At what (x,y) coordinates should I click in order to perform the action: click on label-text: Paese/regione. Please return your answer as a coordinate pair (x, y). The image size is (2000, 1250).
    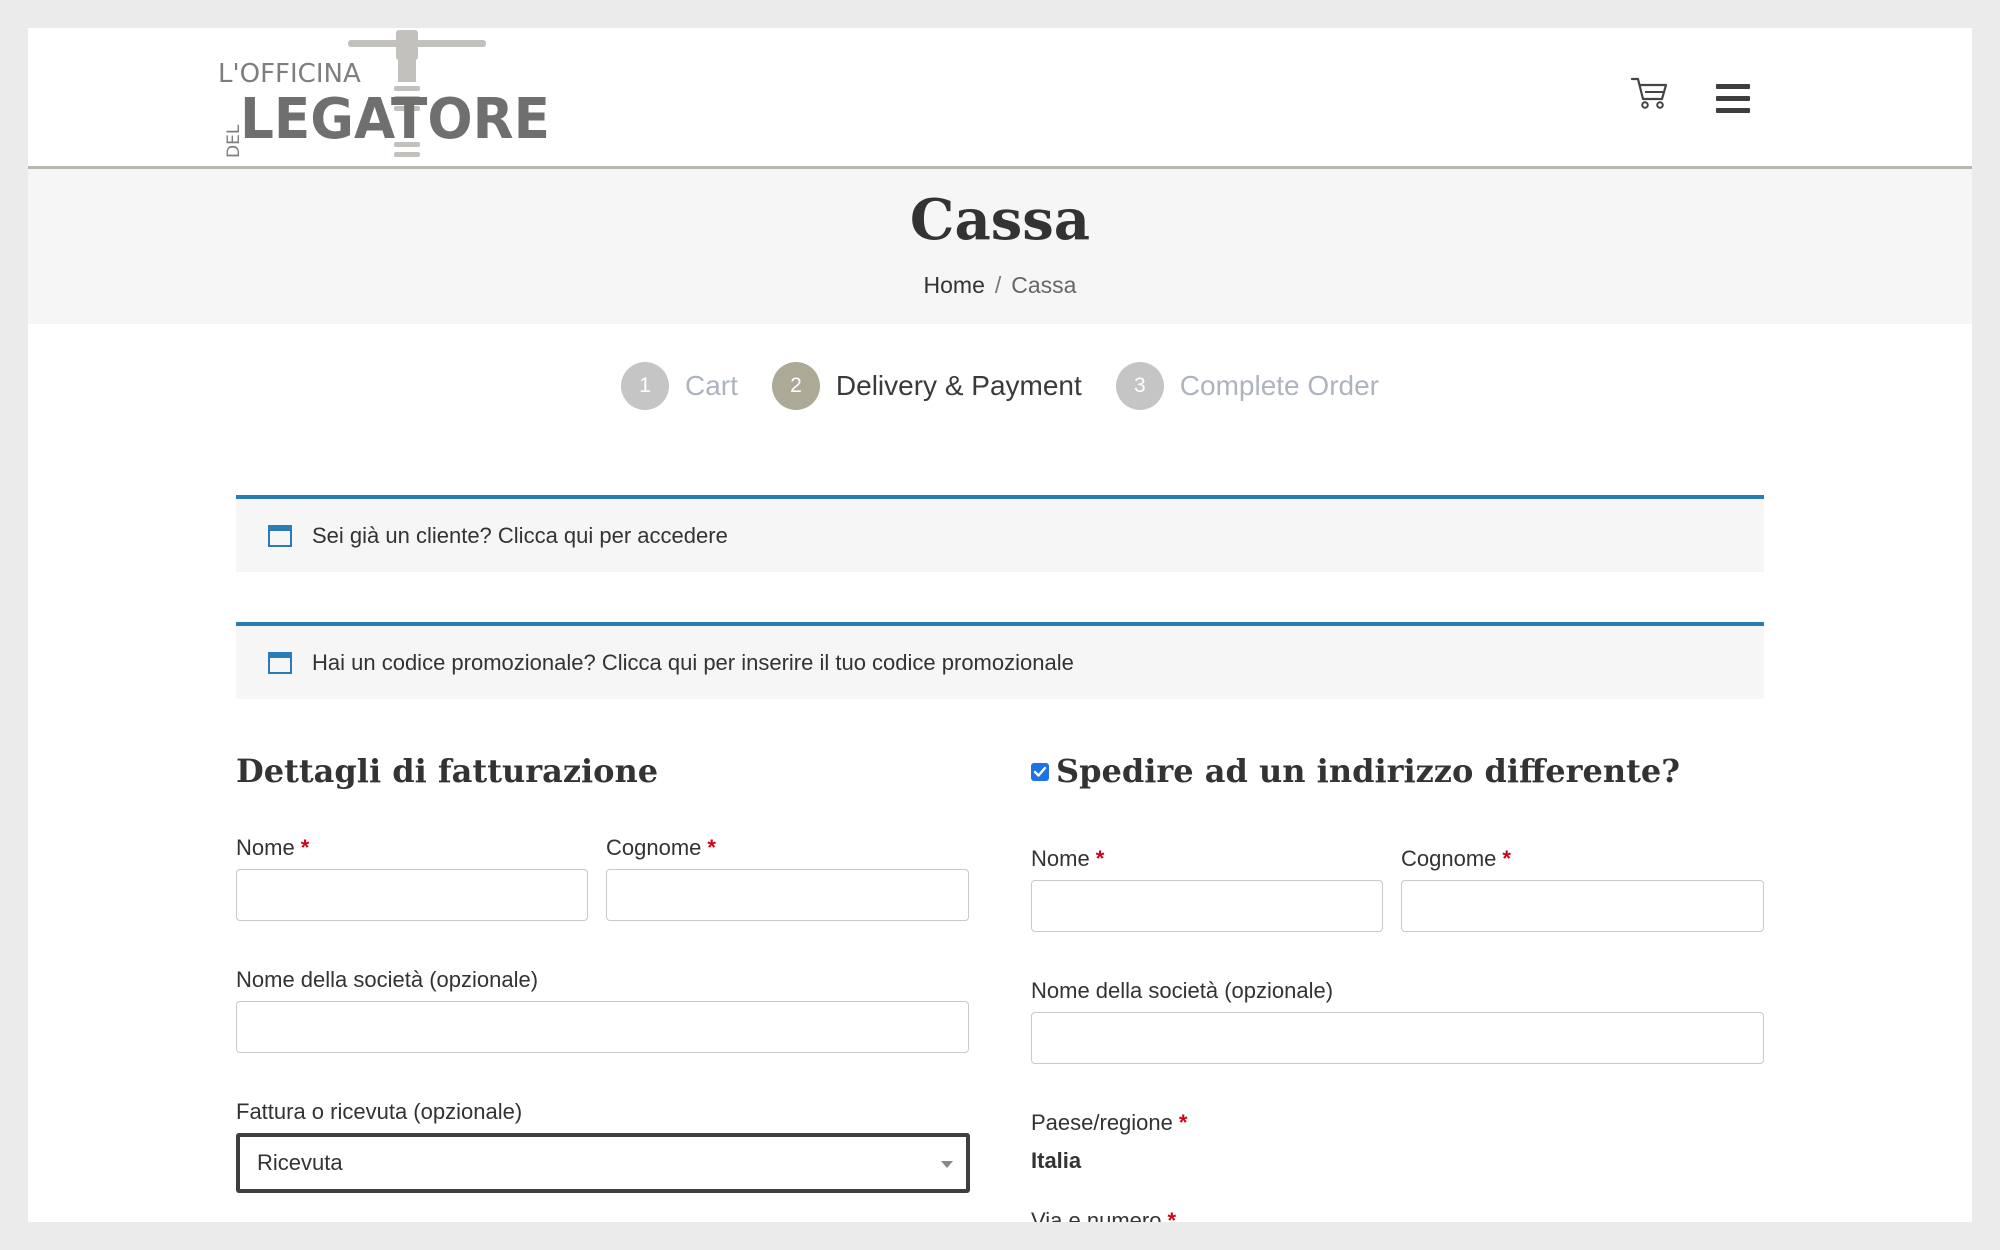
    Looking at the image, I should click on (1102, 1122).